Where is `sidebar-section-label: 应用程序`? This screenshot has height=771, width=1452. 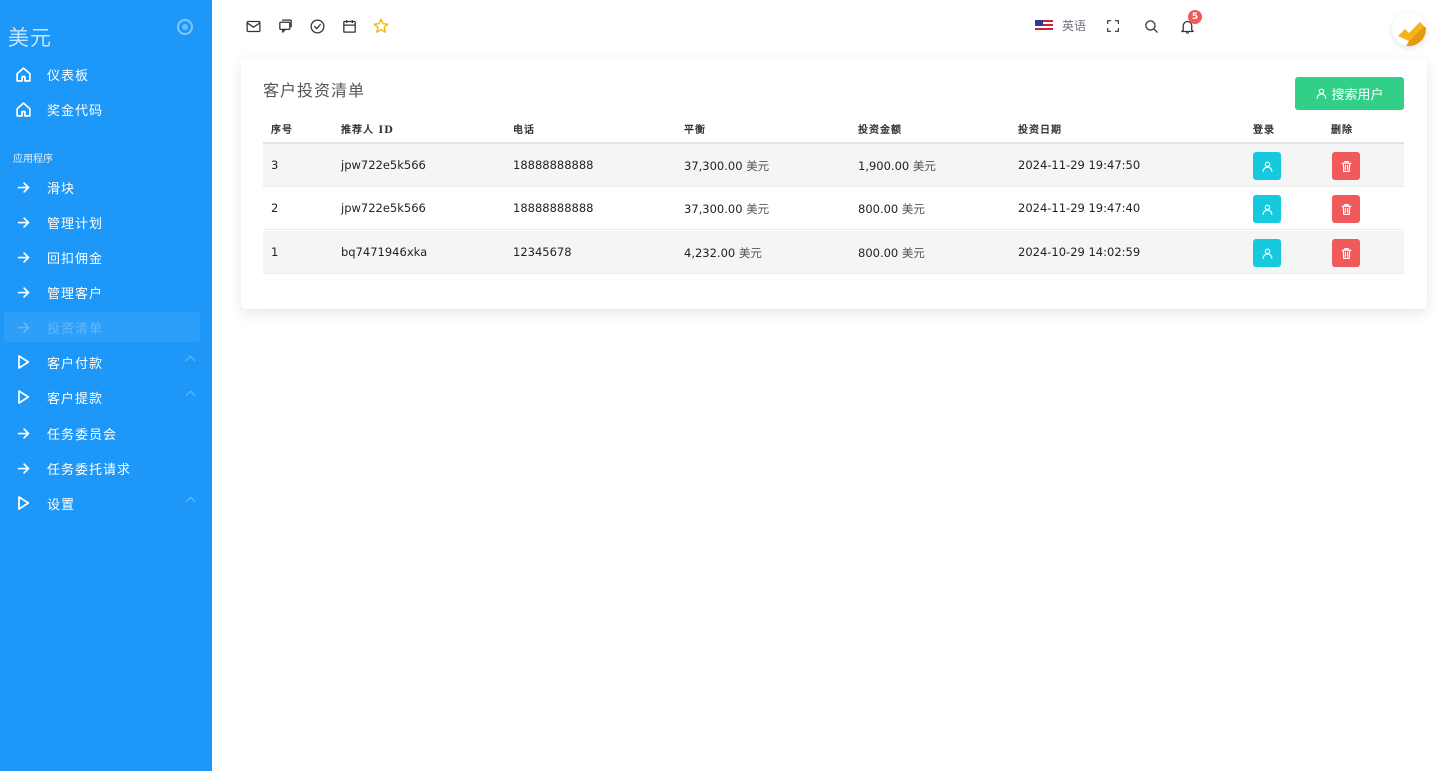 sidebar-section-label: 应用程序 is located at coordinates (33, 159).